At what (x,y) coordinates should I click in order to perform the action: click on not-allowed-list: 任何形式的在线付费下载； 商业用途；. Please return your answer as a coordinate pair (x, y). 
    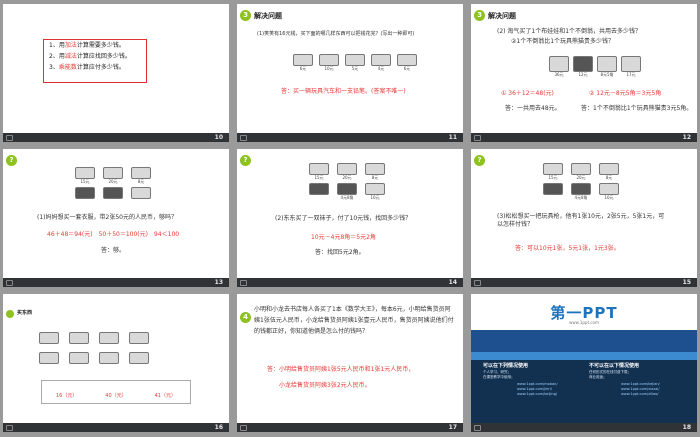
    Looking at the image, I should click on (610, 375).